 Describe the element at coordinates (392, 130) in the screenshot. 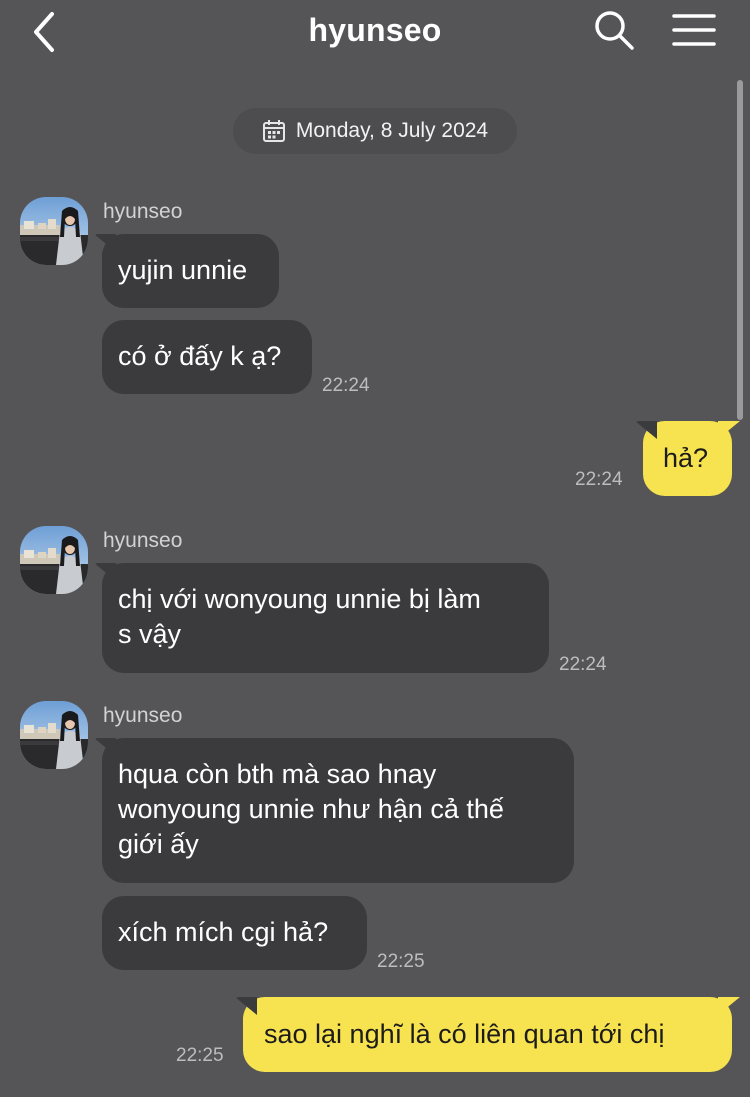

I see `date-label: Monday, 8 July 2024` at that location.